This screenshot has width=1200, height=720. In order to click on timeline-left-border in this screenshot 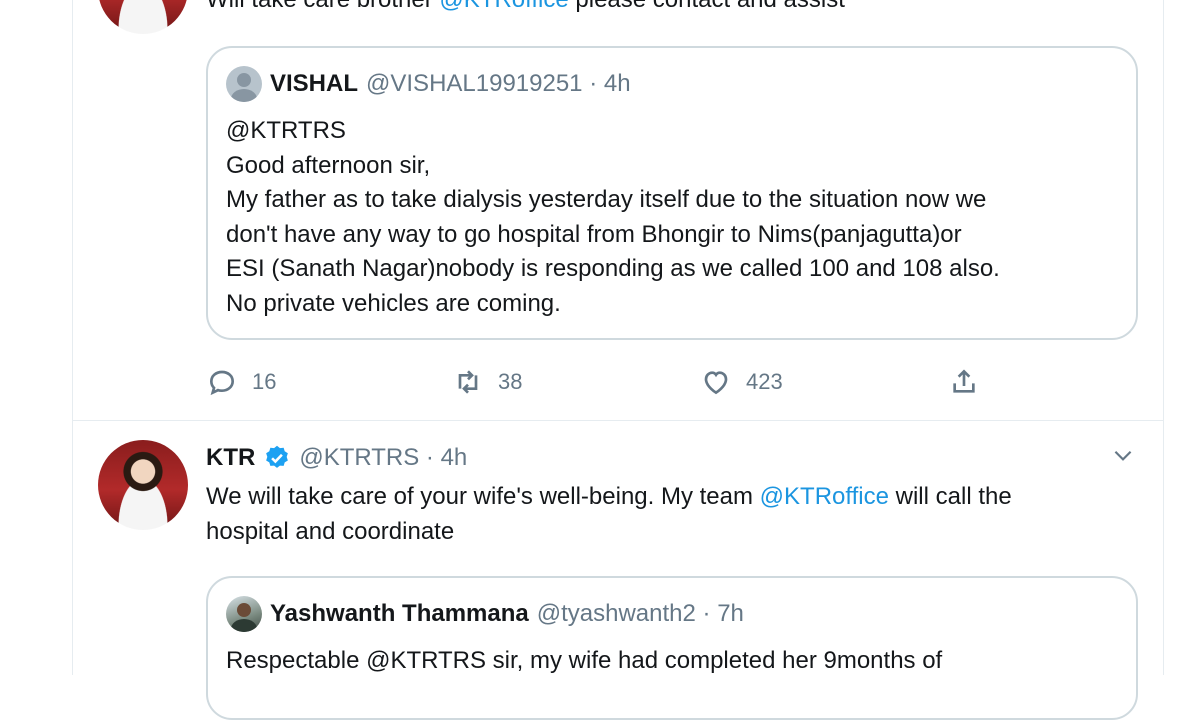, I will do `click(72, 337)`.